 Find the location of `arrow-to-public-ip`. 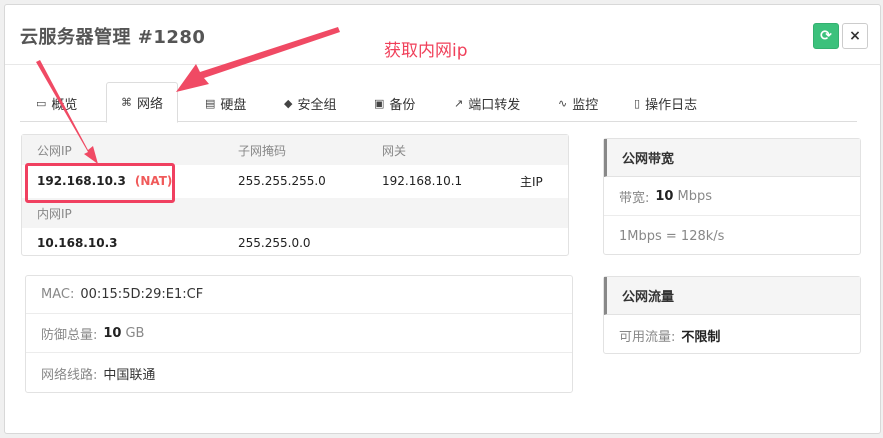

arrow-to-public-ip is located at coordinates (67, 112).